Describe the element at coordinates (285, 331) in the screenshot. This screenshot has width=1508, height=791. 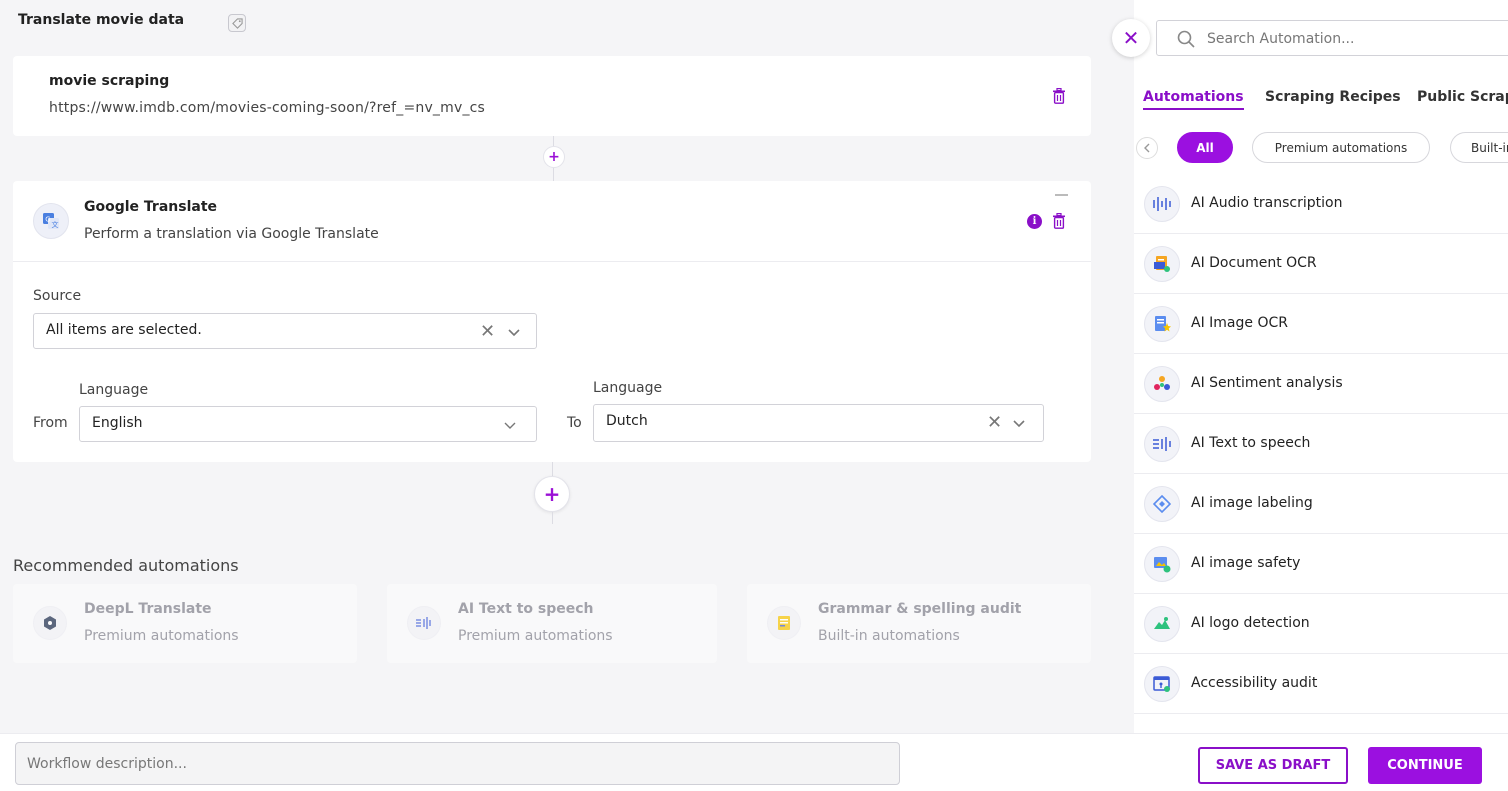
I see `source-select: All items are selected. ✕` at that location.